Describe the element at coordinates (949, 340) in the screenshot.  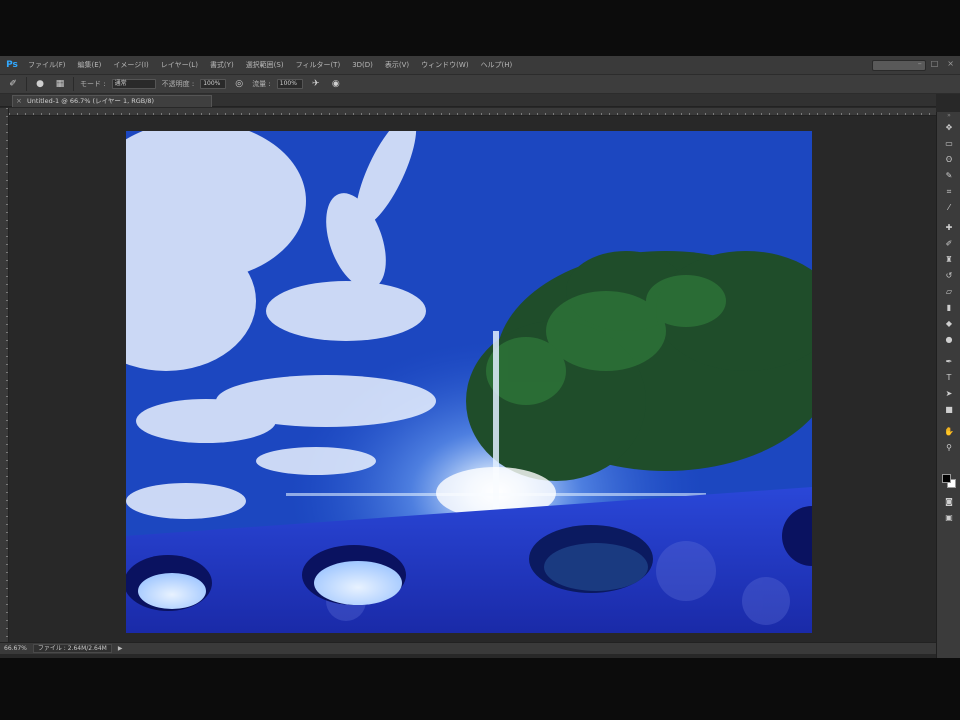
I see `dodge-tool-icon: ●` at that location.